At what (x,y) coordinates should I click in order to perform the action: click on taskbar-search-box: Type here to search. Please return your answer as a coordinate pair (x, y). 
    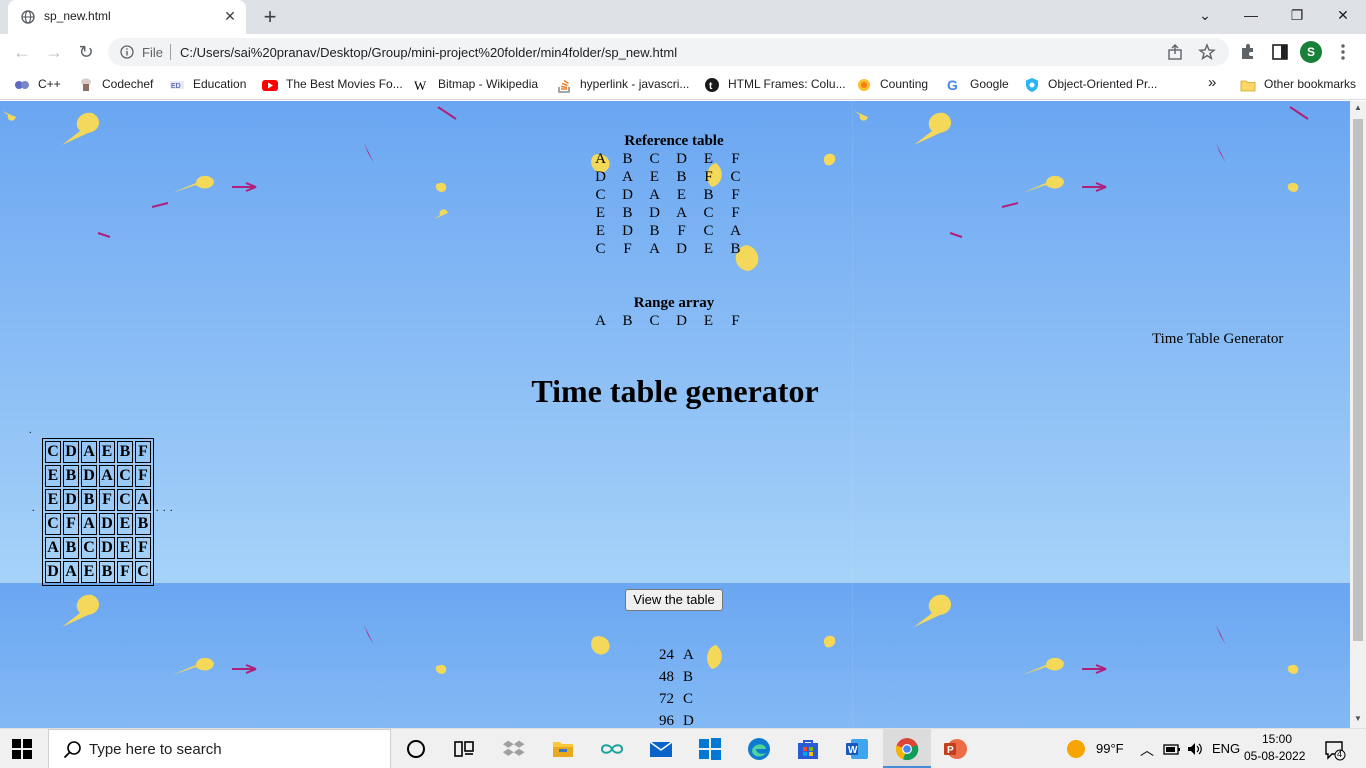
    Looking at the image, I should click on (219, 748).